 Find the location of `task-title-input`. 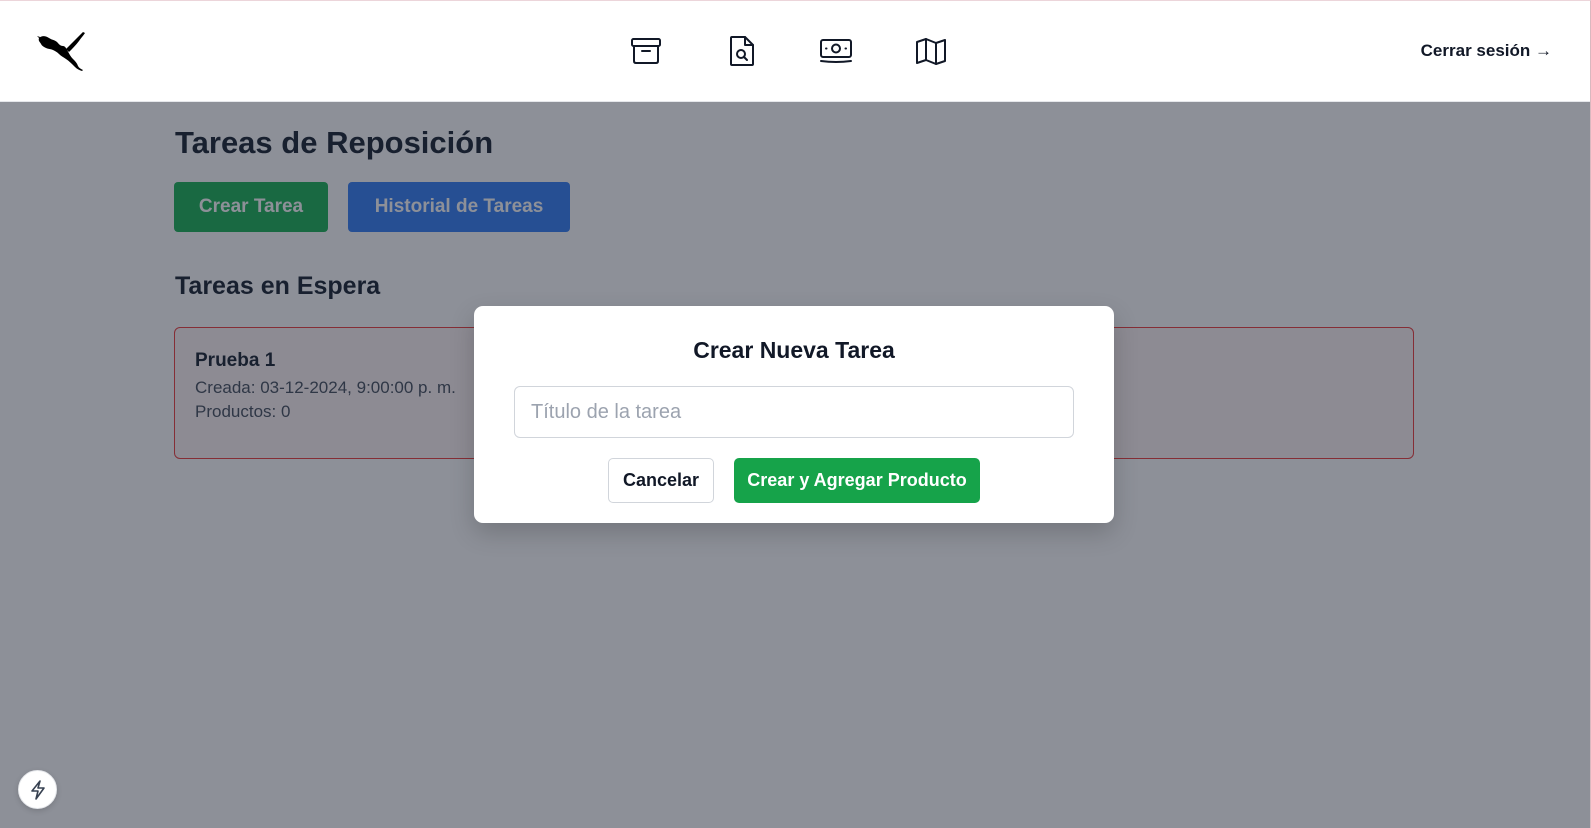

task-title-input is located at coordinates (794, 412).